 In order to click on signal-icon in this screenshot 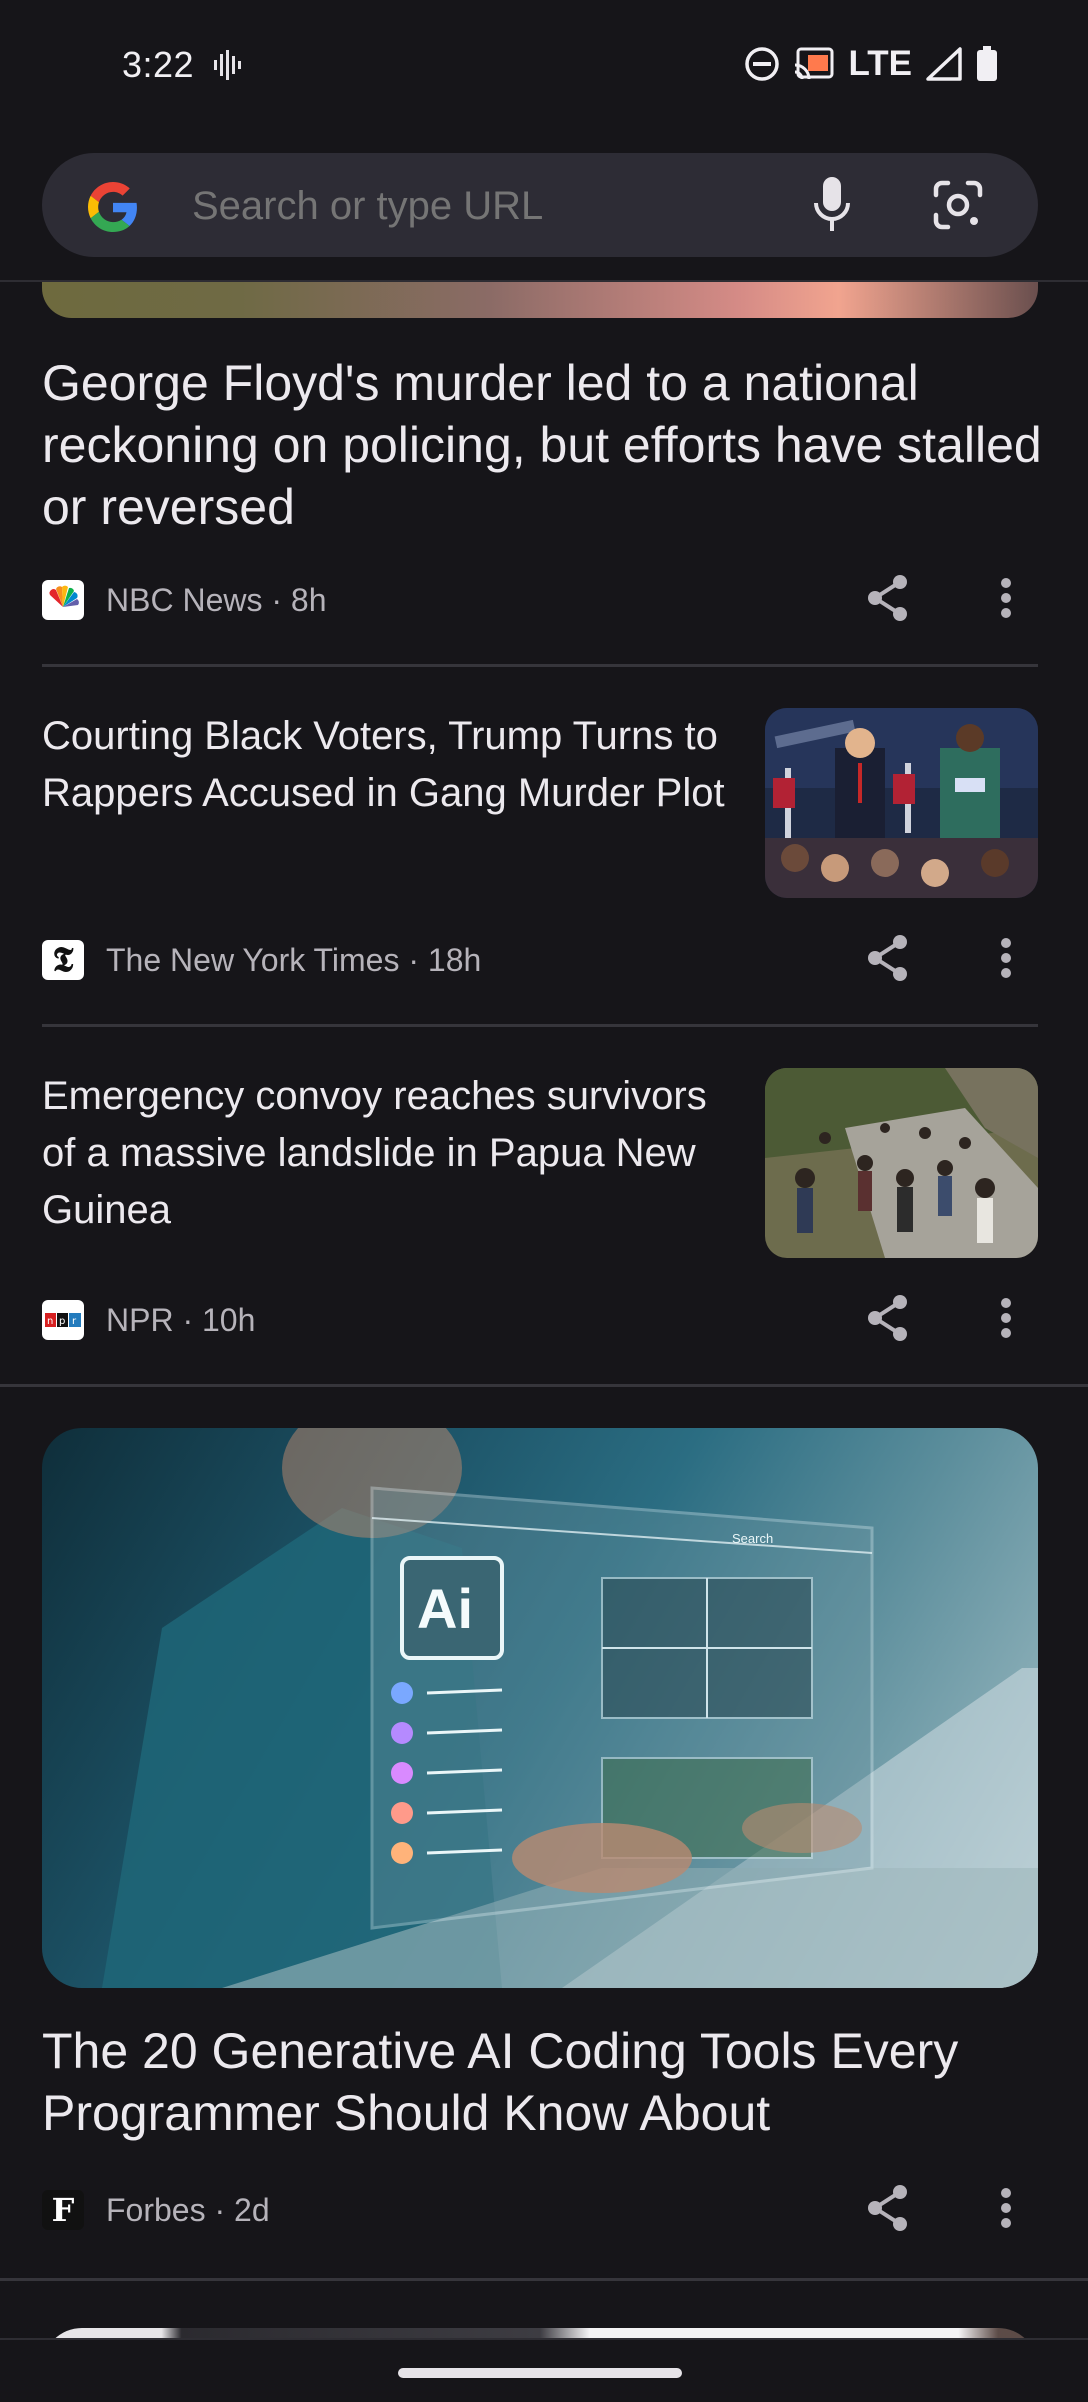, I will do `click(944, 64)`.